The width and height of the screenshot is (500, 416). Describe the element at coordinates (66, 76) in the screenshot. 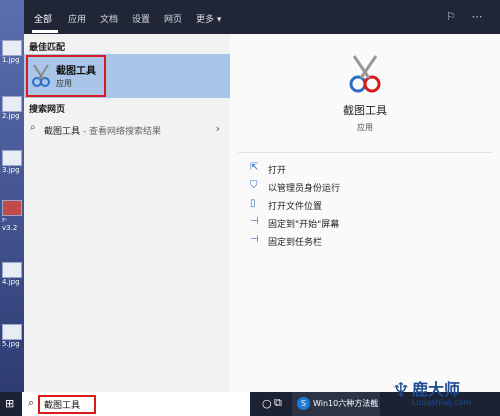

I see `highlight-box` at that location.